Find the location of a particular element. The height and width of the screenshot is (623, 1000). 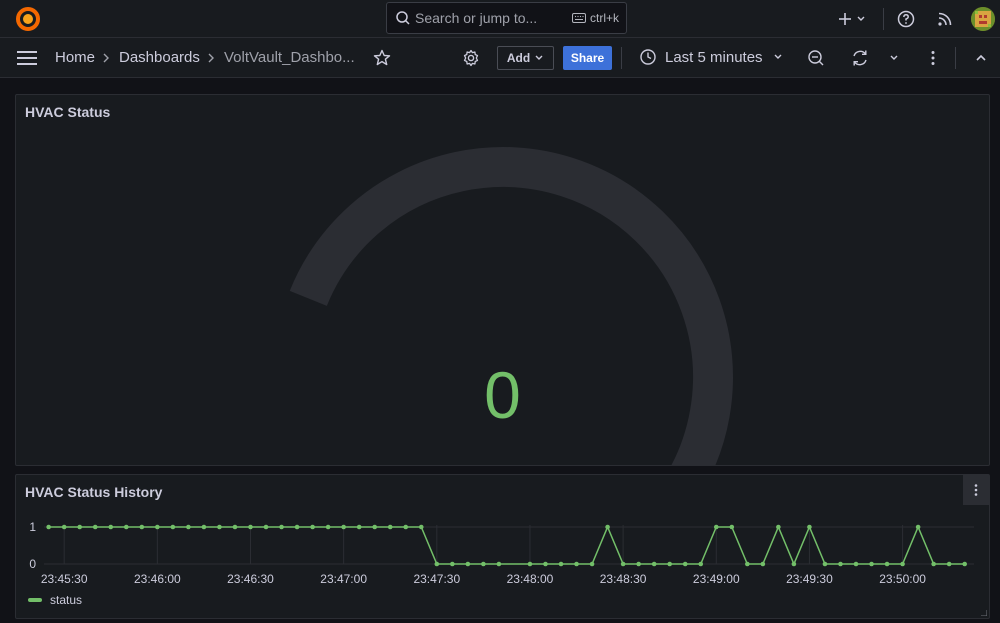

zoom-out-icon is located at coordinates (816, 58).